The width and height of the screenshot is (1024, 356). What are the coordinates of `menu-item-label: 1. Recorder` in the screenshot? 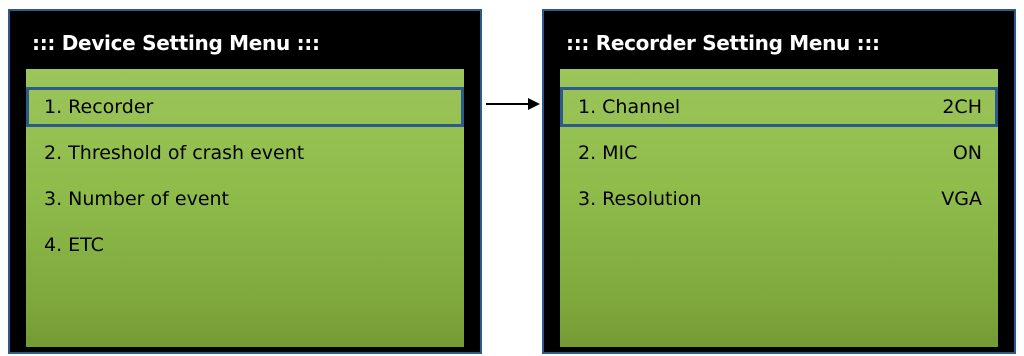 It's located at (99, 107).